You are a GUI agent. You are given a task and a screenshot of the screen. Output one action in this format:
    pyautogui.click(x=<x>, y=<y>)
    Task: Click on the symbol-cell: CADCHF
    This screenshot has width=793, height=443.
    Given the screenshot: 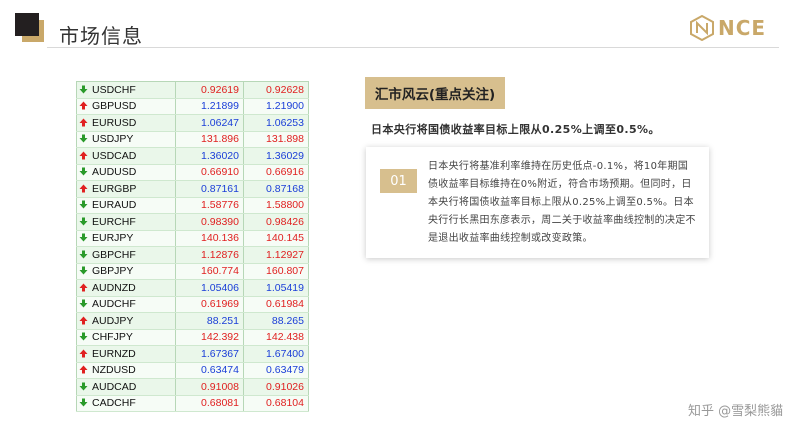 What is the action you would take?
    pyautogui.click(x=126, y=403)
    